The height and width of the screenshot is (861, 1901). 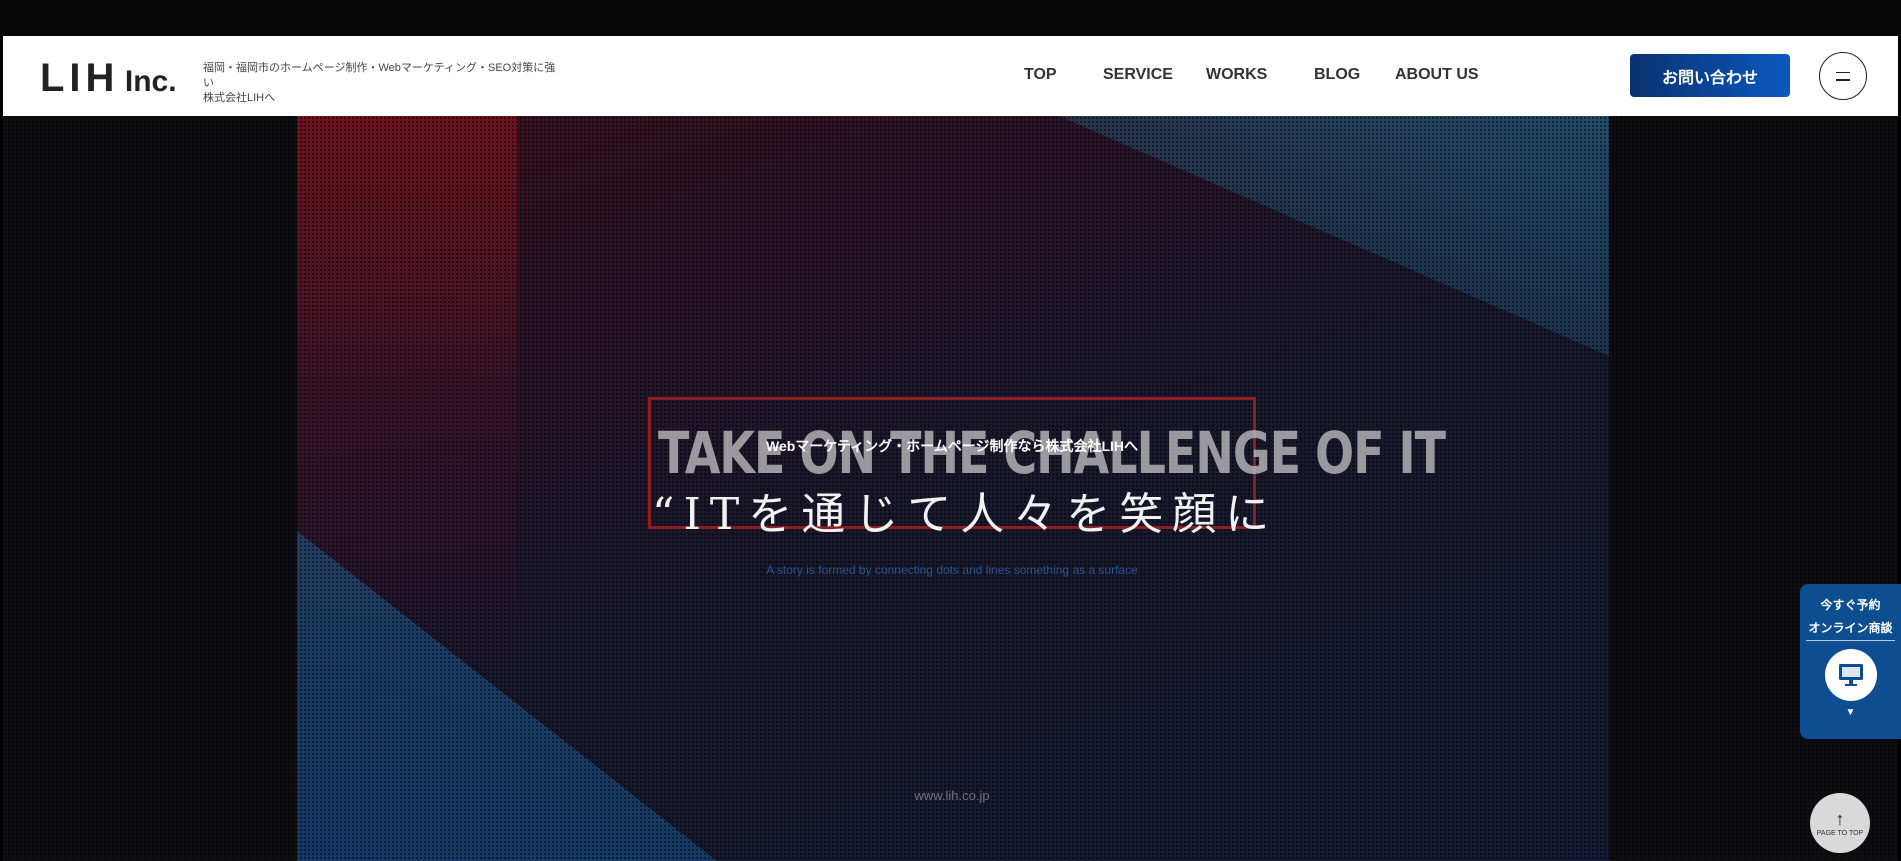 What do you see at coordinates (952, 795) in the screenshot?
I see `hero-url: www.lih.co.jp` at bounding box center [952, 795].